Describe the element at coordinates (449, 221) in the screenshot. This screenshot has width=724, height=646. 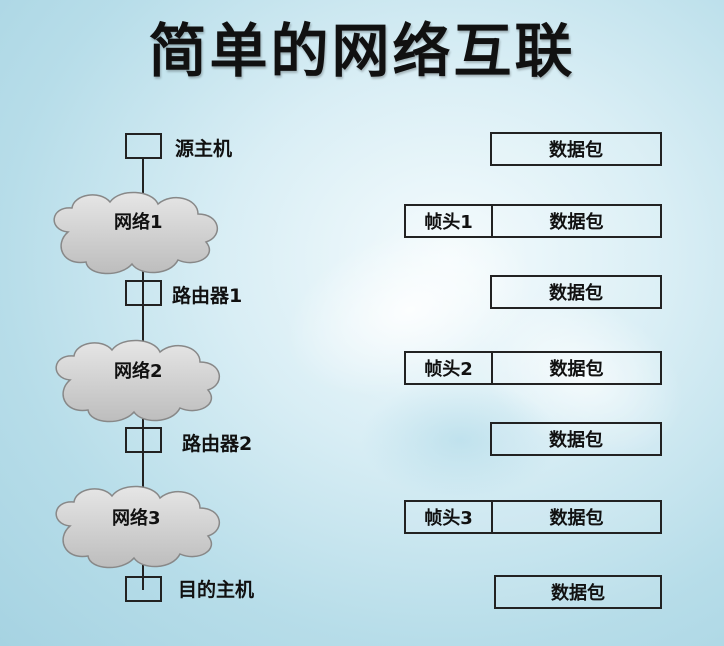
I see `frame-header: 帧头1` at that location.